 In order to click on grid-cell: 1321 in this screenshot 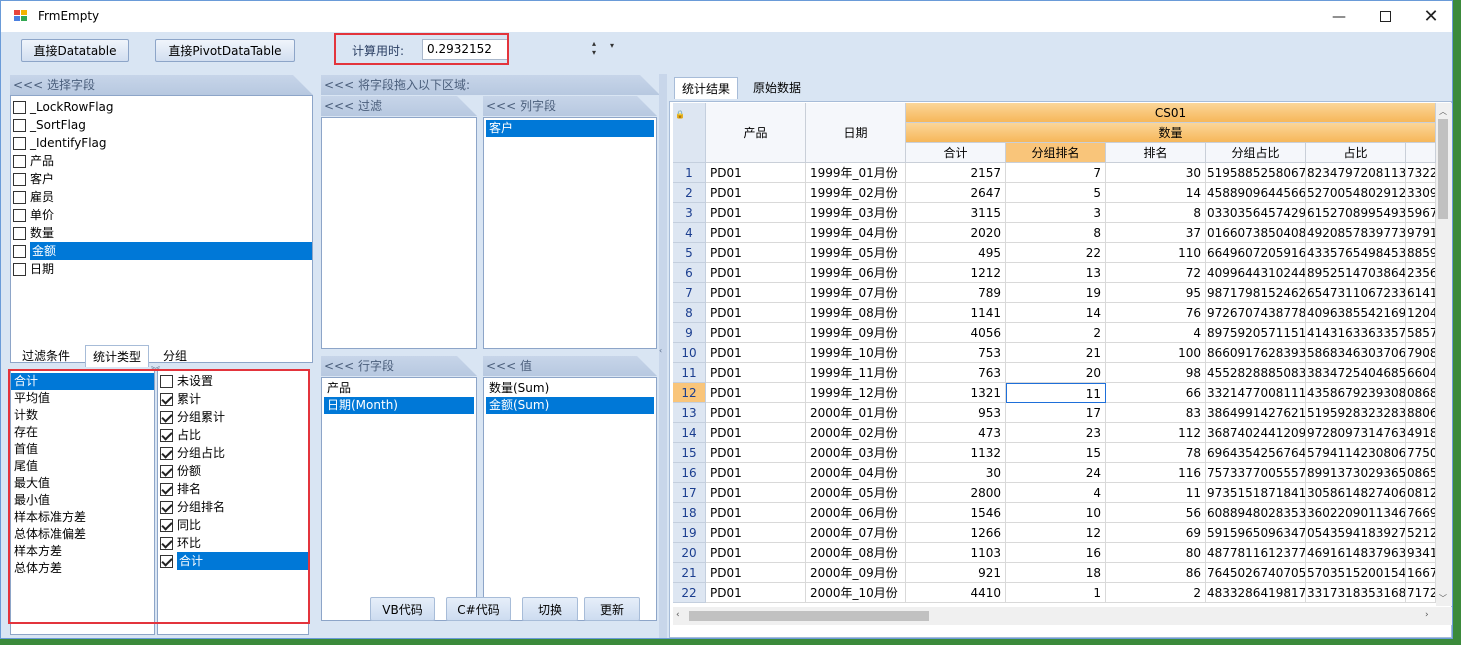, I will do `click(956, 393)`.